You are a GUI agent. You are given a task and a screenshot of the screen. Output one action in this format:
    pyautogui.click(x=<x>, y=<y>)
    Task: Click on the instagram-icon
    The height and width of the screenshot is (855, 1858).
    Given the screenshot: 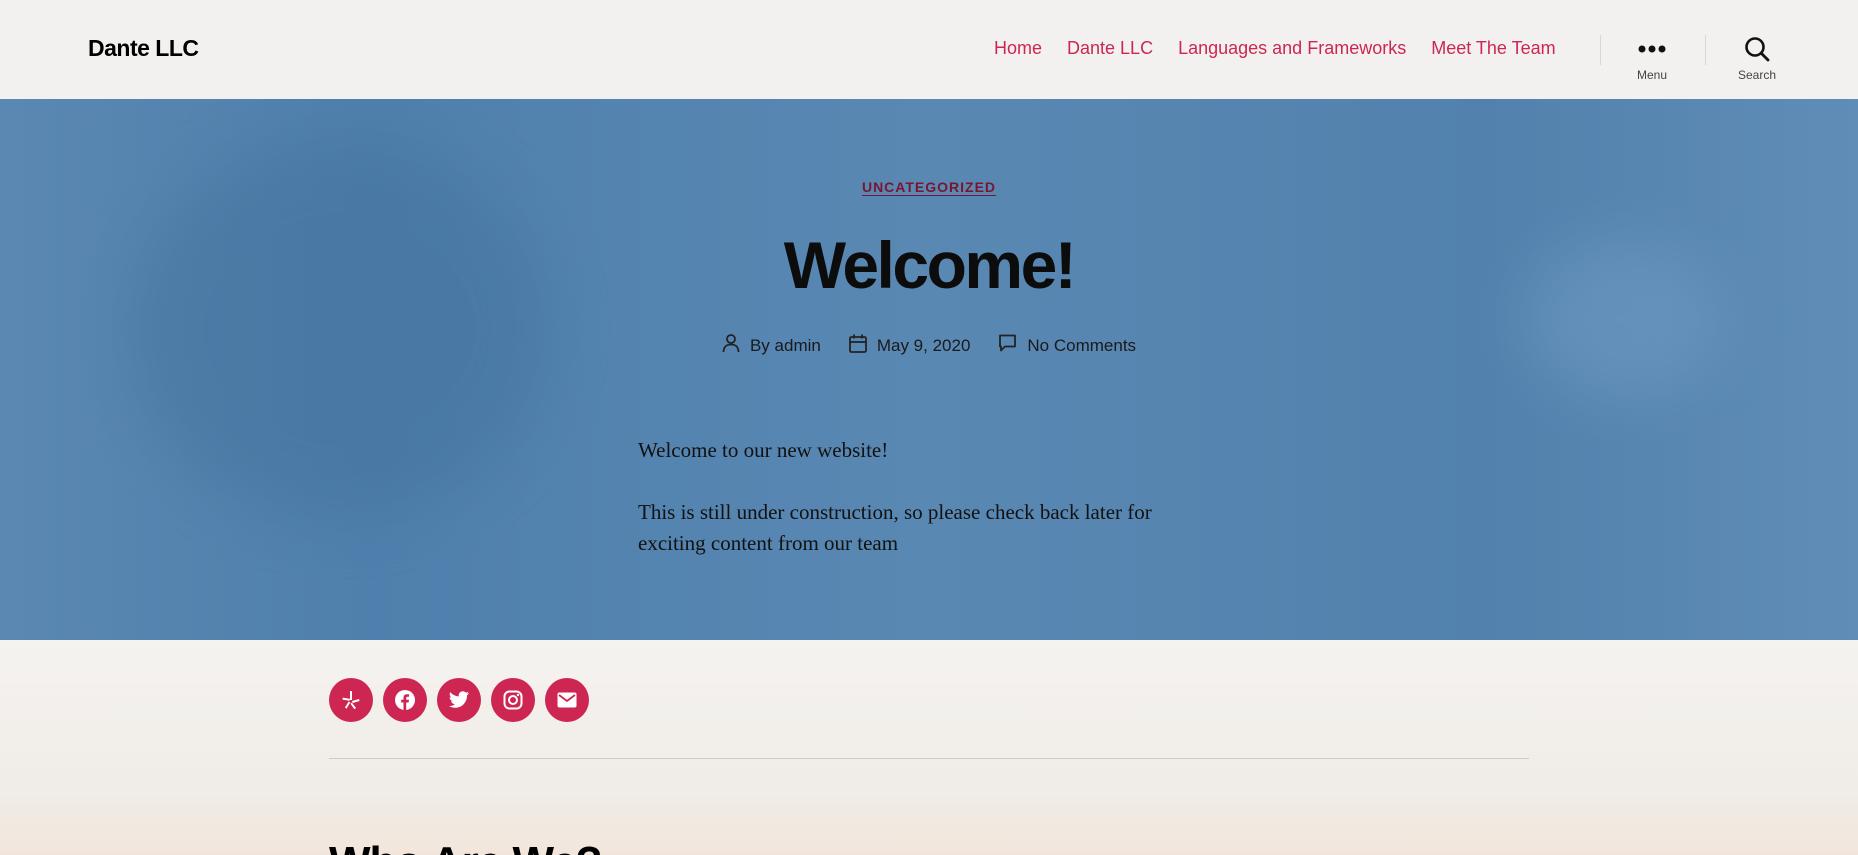 What is the action you would take?
    pyautogui.click(x=513, y=700)
    